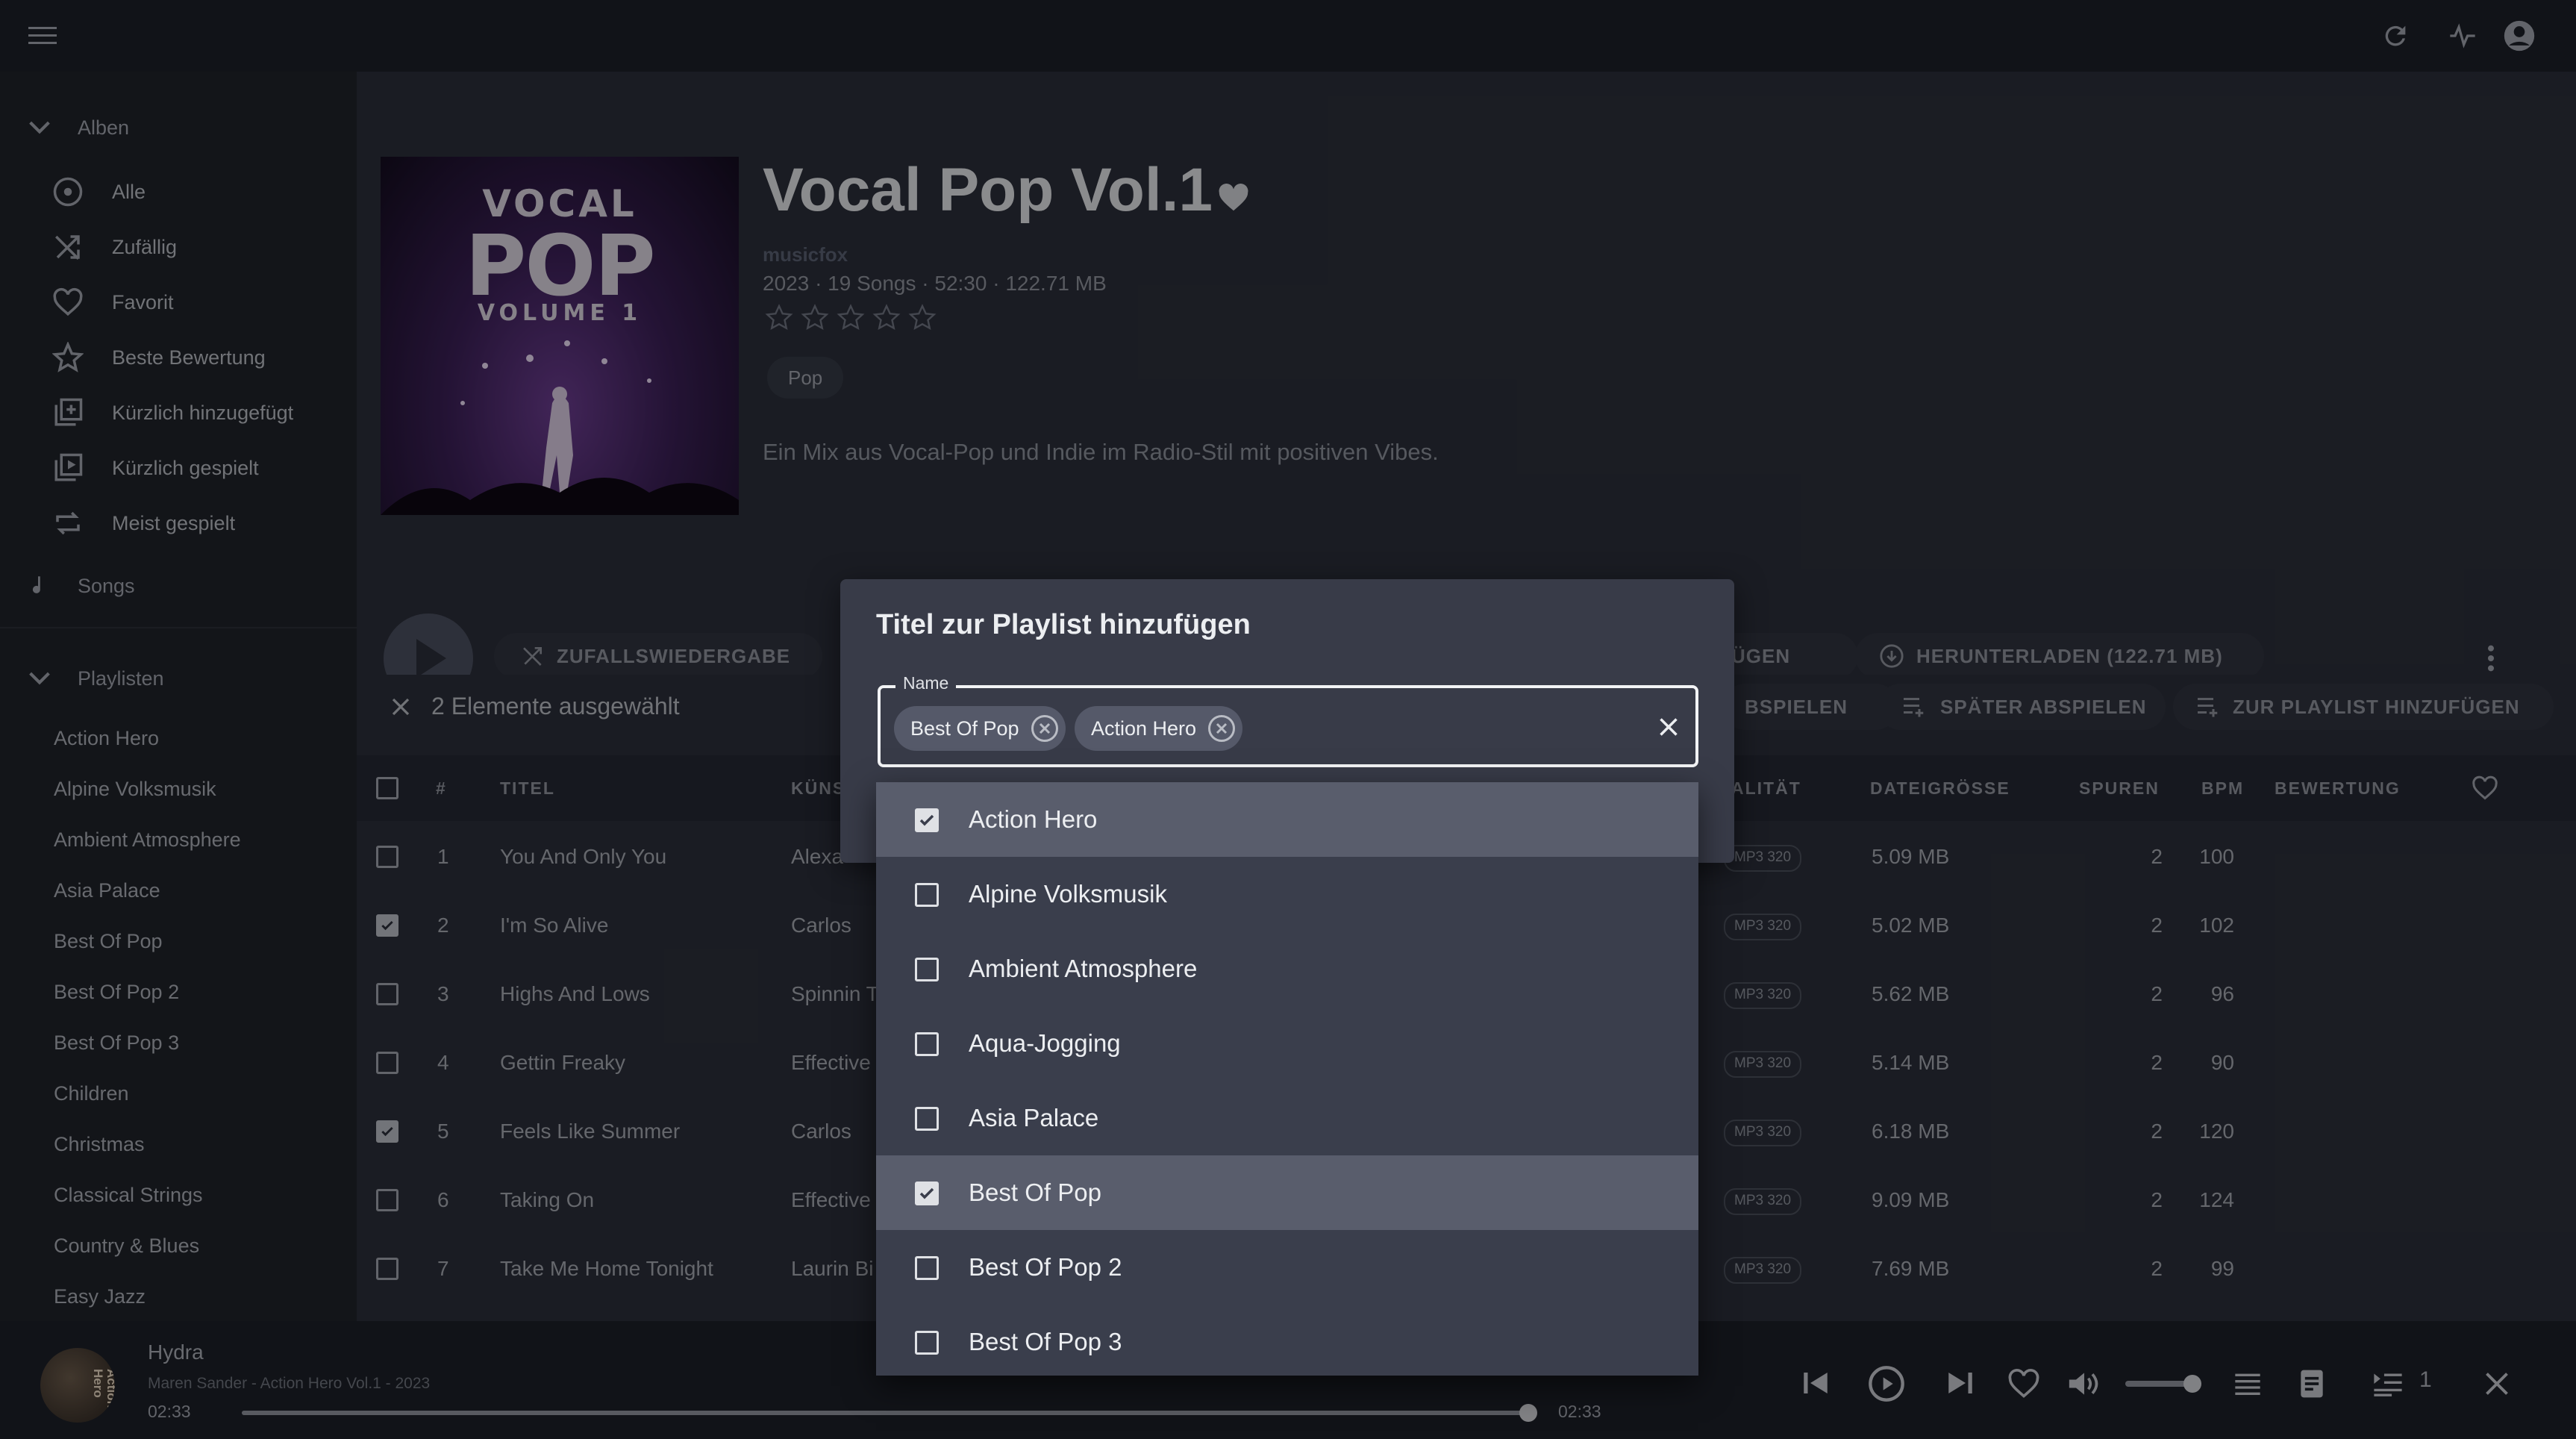  What do you see at coordinates (926, 683) in the screenshot?
I see `field-label: Name` at bounding box center [926, 683].